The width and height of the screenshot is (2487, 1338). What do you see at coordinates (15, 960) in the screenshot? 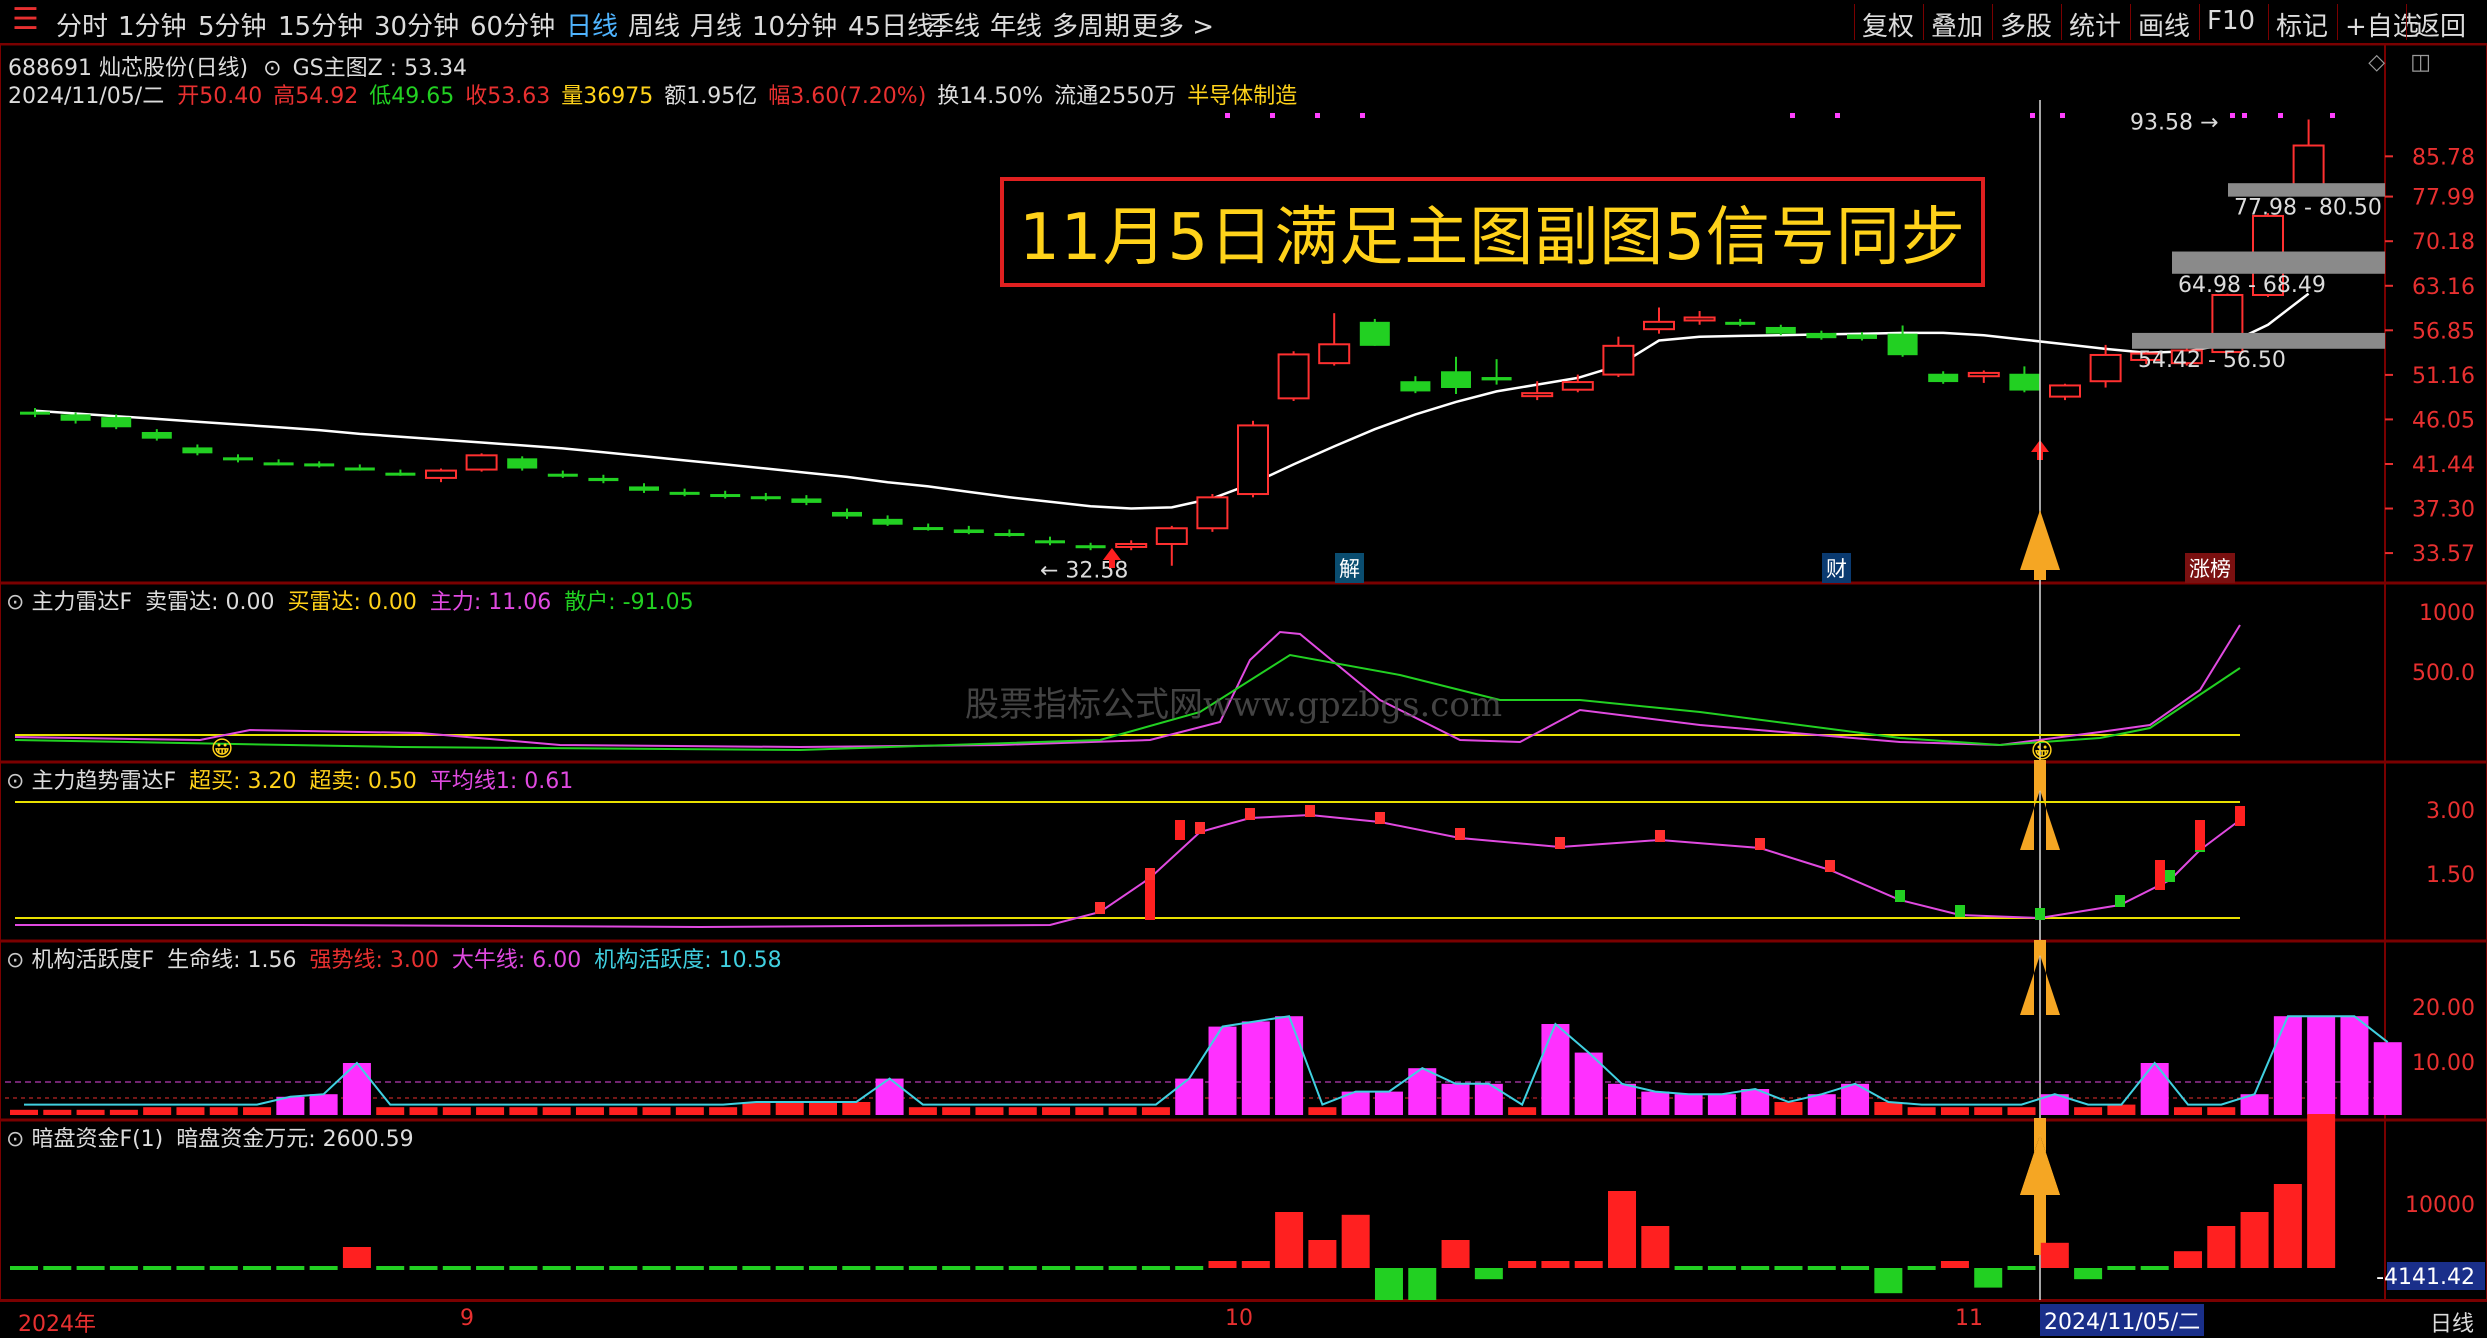
I see `panel3-toggle-icon: ⊙` at bounding box center [15, 960].